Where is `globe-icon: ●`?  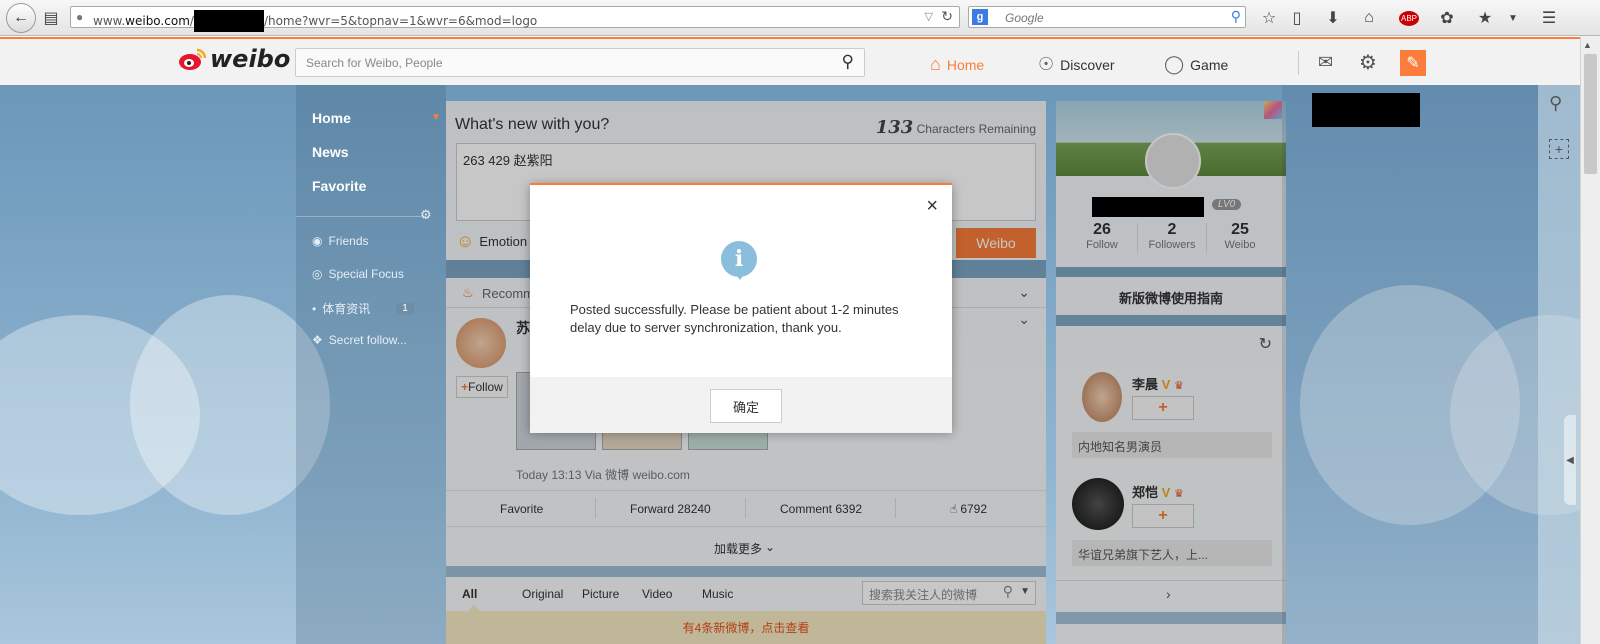 globe-icon: ● is located at coordinates (80, 17).